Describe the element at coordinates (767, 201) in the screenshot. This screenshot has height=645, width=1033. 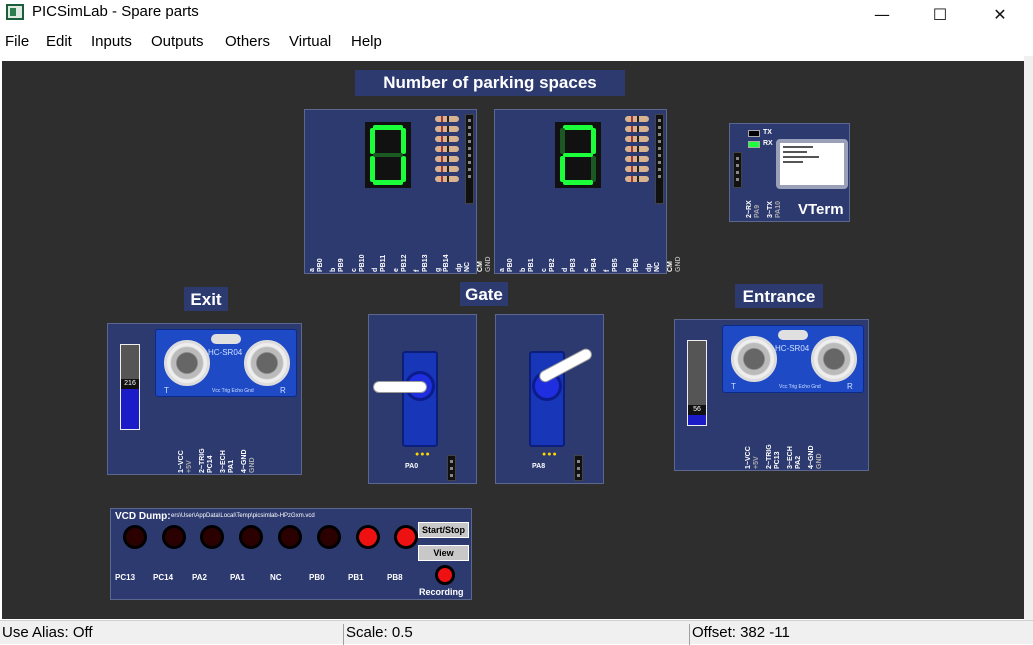
I see `vterm-pin-labels: 2~RX PA9 3~TX PA10` at that location.